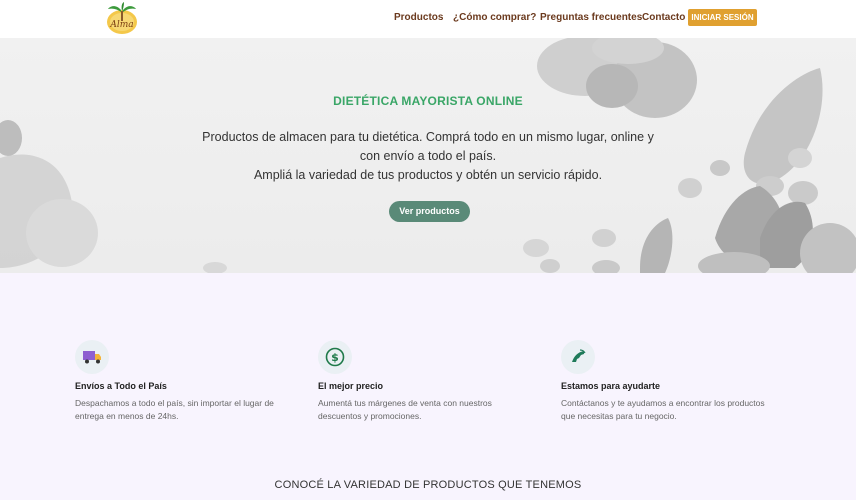  What do you see at coordinates (591, 17) in the screenshot?
I see `nav-preguntas-frecuentes: Preguntas frecuentes` at bounding box center [591, 17].